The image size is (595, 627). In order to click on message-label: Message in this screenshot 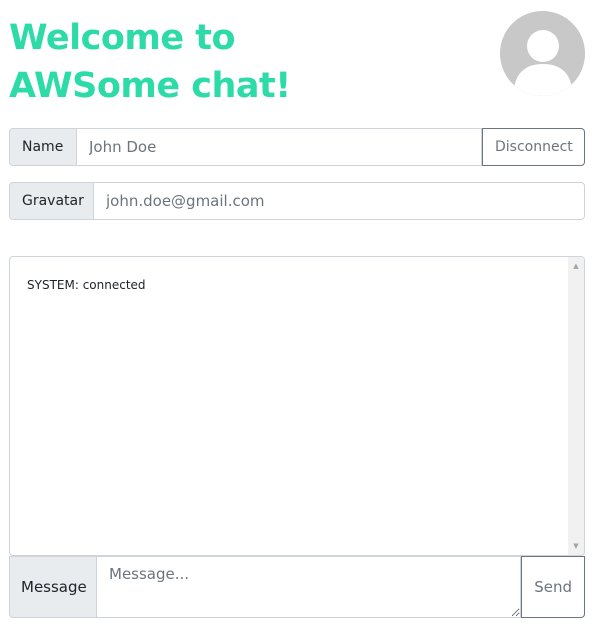, I will do `click(53, 587)`.